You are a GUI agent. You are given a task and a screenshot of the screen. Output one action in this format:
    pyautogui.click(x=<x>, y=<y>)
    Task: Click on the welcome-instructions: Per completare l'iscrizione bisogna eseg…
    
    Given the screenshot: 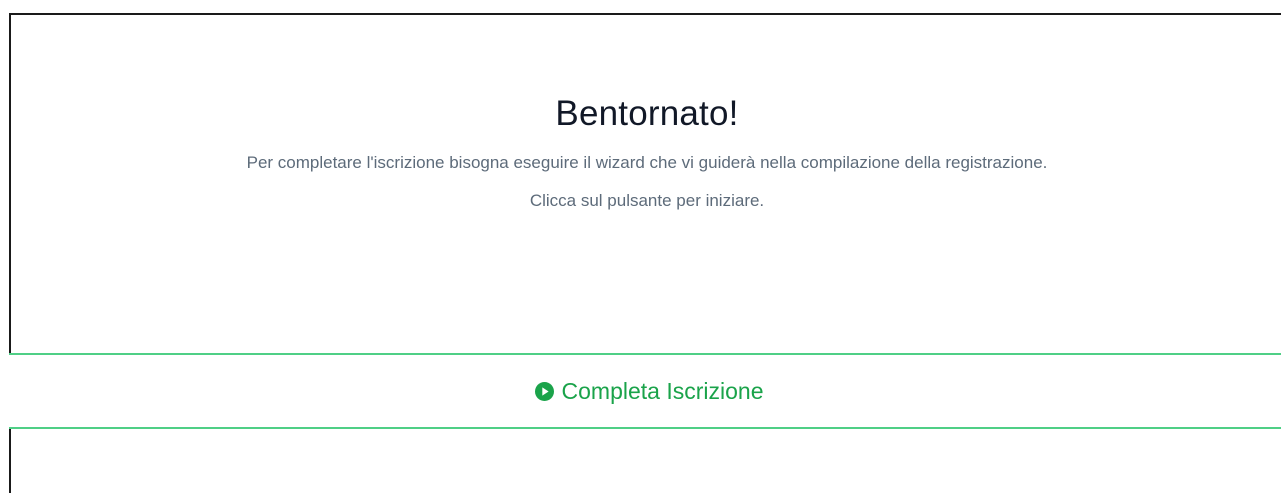 What is the action you would take?
    pyautogui.click(x=647, y=162)
    